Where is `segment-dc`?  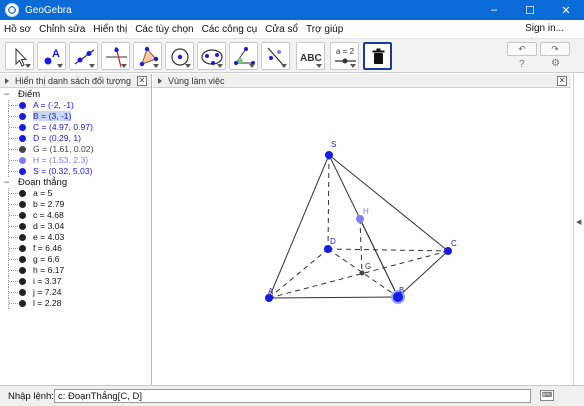 segment-dc is located at coordinates (388, 250).